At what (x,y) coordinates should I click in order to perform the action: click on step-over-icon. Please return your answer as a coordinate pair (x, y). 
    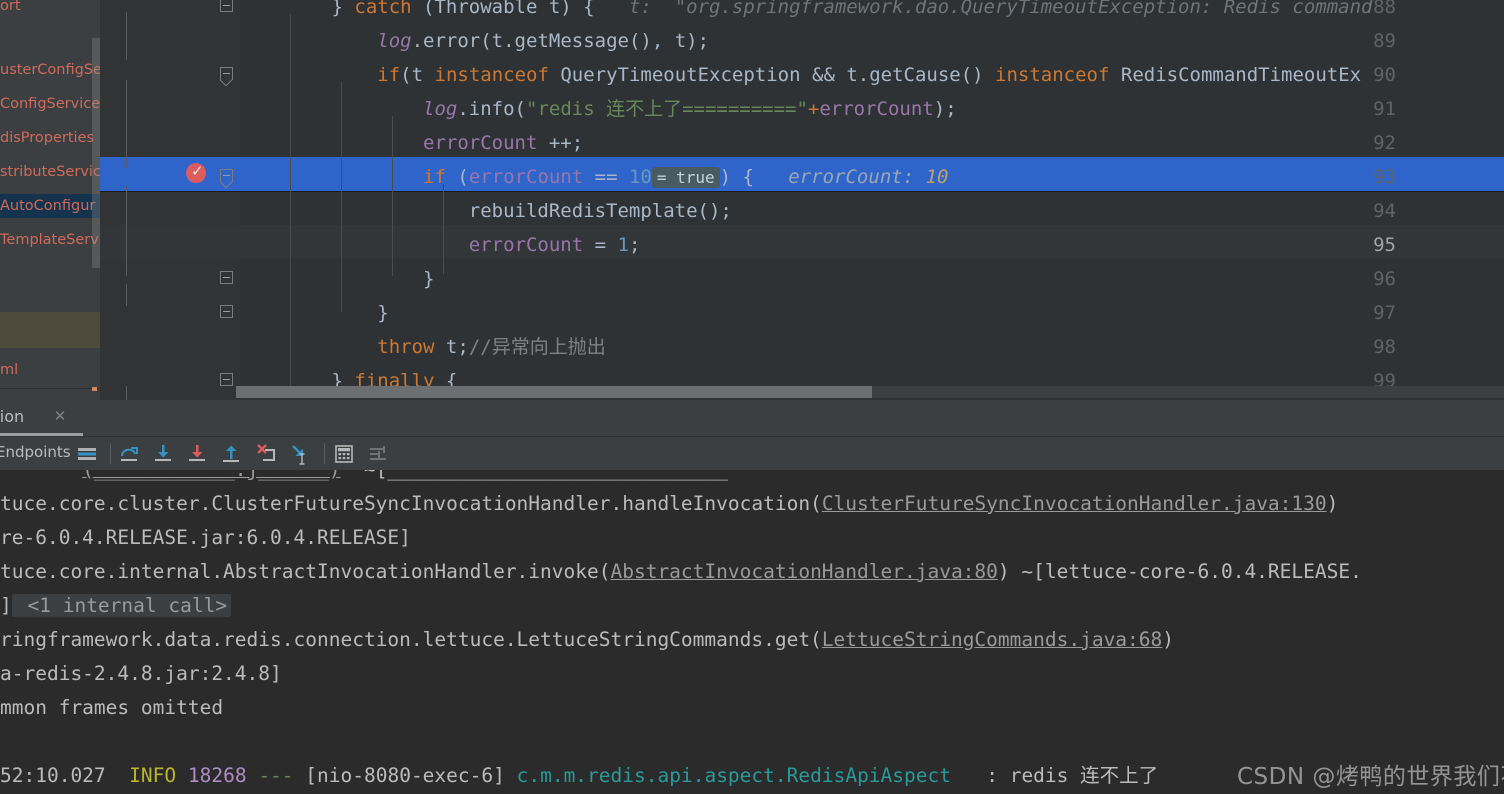
    Looking at the image, I should click on (130, 454).